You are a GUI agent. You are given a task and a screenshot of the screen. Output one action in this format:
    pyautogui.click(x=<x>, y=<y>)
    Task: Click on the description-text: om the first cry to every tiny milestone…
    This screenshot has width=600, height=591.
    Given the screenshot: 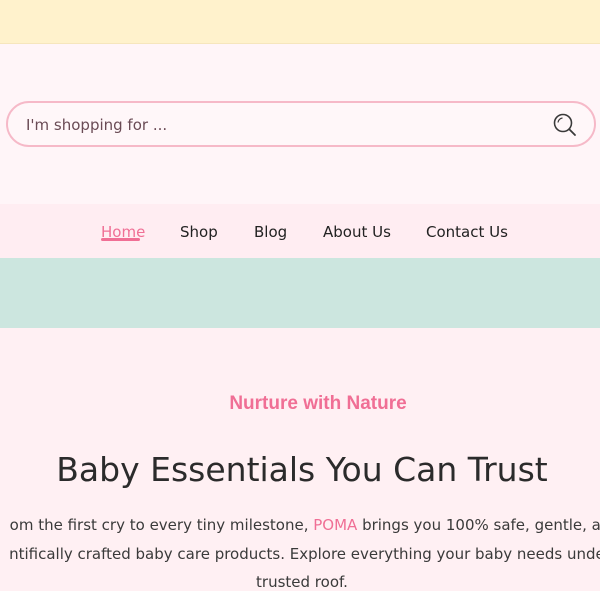 What is the action you would take?
    pyautogui.click(x=161, y=525)
    